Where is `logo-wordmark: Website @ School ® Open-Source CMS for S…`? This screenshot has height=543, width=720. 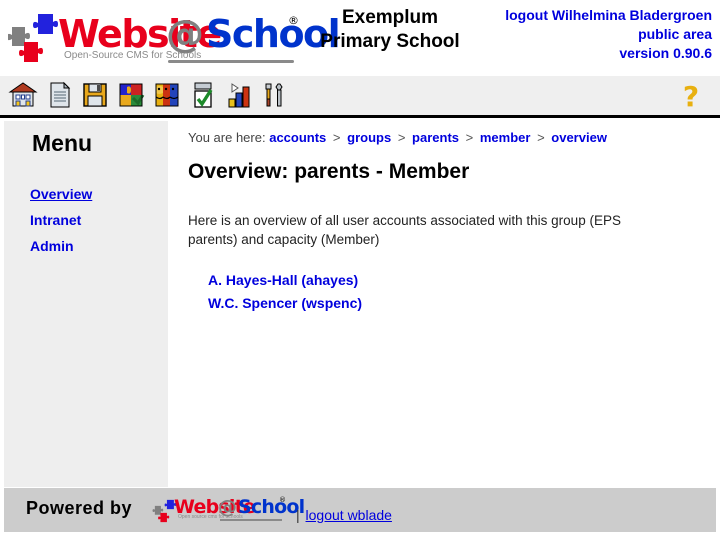
logo-wordmark: Website @ School ® Open-Source CMS for S… is located at coordinates (198, 37).